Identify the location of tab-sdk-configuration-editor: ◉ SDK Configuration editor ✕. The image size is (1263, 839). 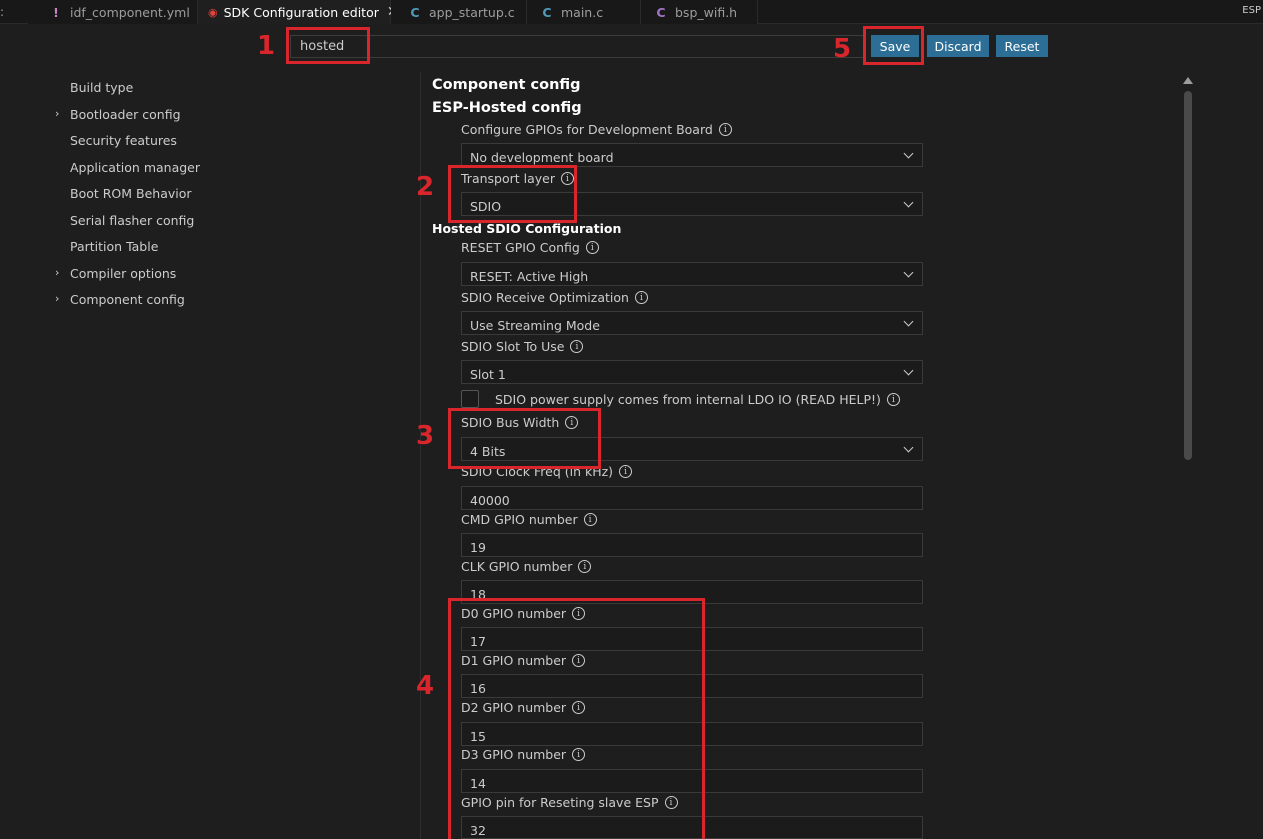
(298, 12).